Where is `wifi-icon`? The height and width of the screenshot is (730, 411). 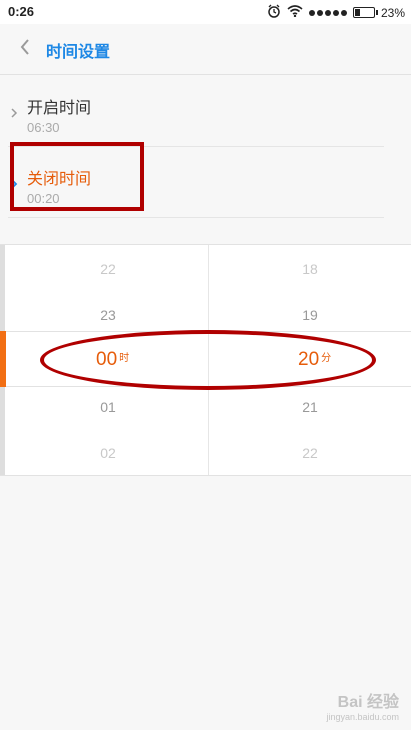 wifi-icon is located at coordinates (295, 12).